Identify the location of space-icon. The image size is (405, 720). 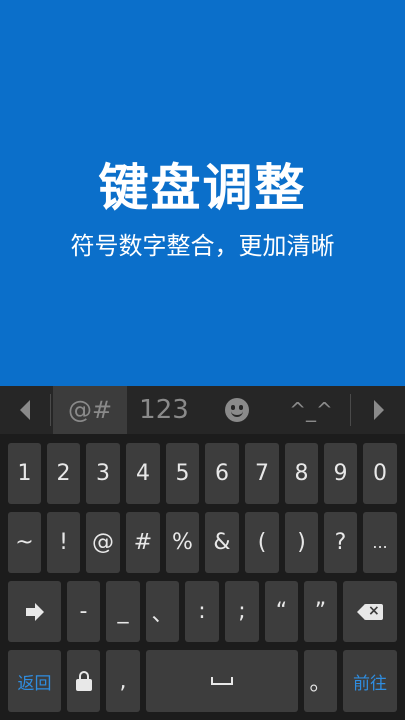
(222, 681).